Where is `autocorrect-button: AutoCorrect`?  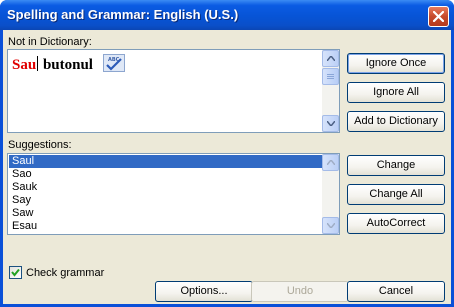
autocorrect-button: AutoCorrect is located at coordinates (396, 223).